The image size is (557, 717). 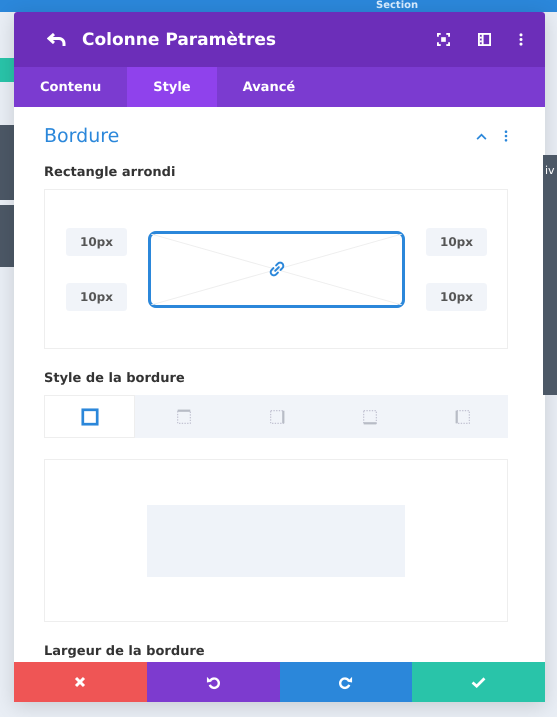 I want to click on field-label: Rectangle arrondi, so click(x=110, y=172).